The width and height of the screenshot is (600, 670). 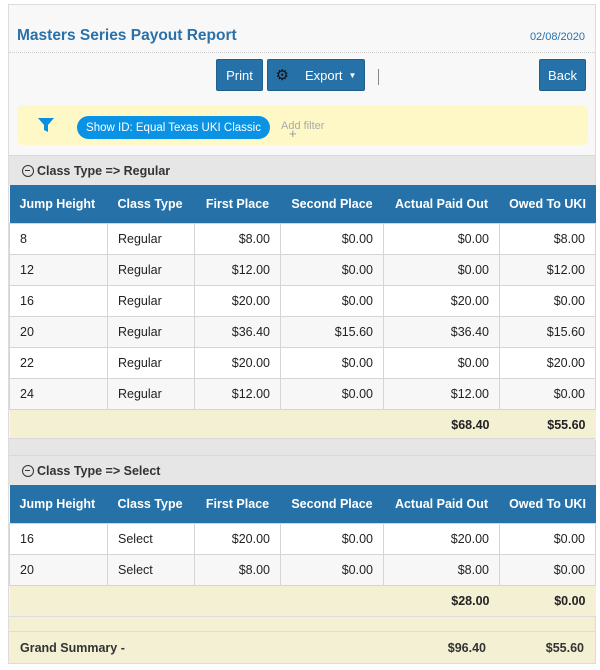 What do you see at coordinates (127, 35) in the screenshot?
I see `page-title: Masters Series Payout Report` at bounding box center [127, 35].